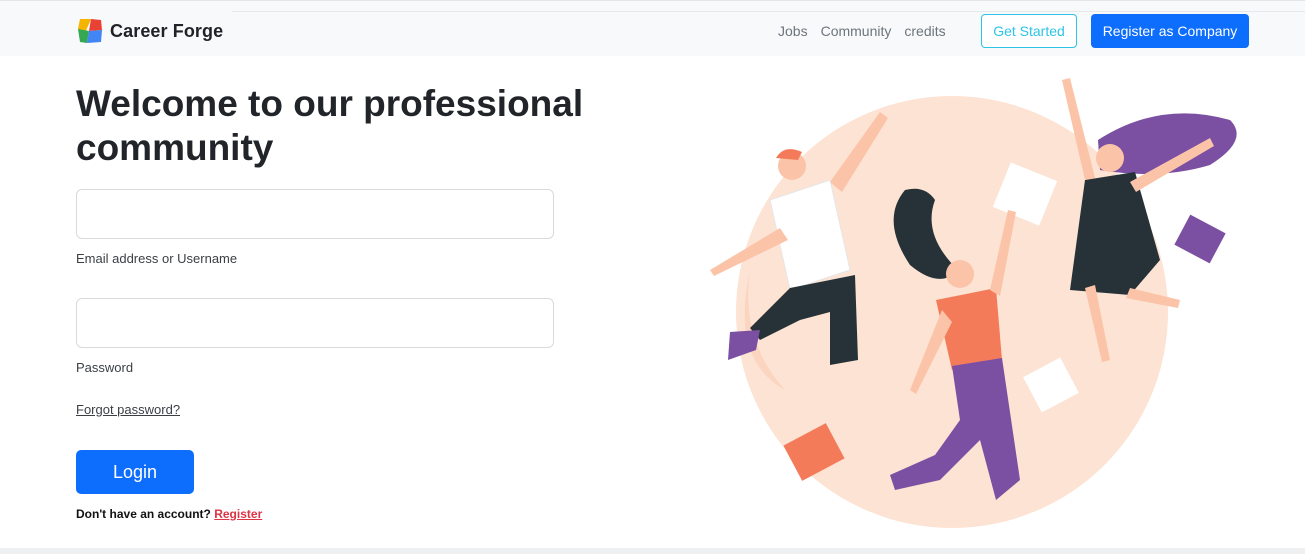 The image size is (1305, 554). Describe the element at coordinates (1170, 31) in the screenshot. I see `register-company-button: Register as Company` at that location.